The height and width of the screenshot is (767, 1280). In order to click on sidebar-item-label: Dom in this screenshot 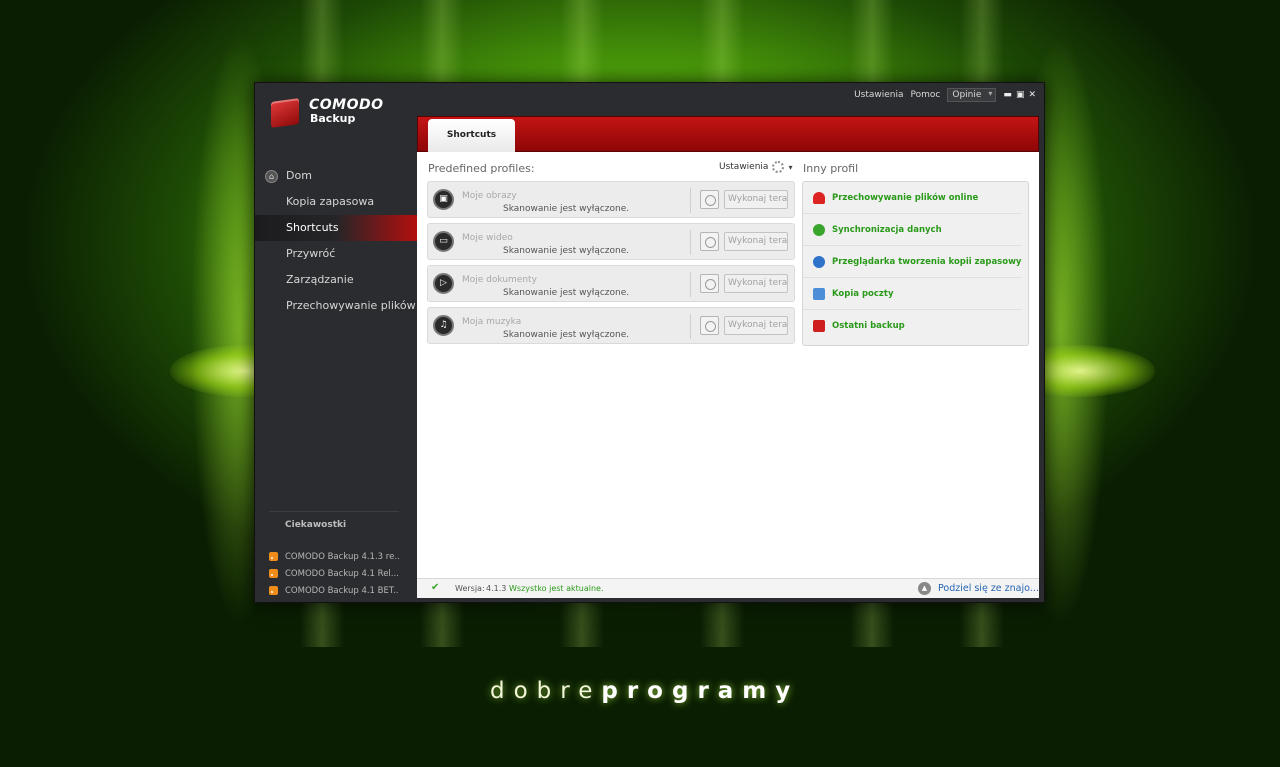, I will do `click(299, 175)`.